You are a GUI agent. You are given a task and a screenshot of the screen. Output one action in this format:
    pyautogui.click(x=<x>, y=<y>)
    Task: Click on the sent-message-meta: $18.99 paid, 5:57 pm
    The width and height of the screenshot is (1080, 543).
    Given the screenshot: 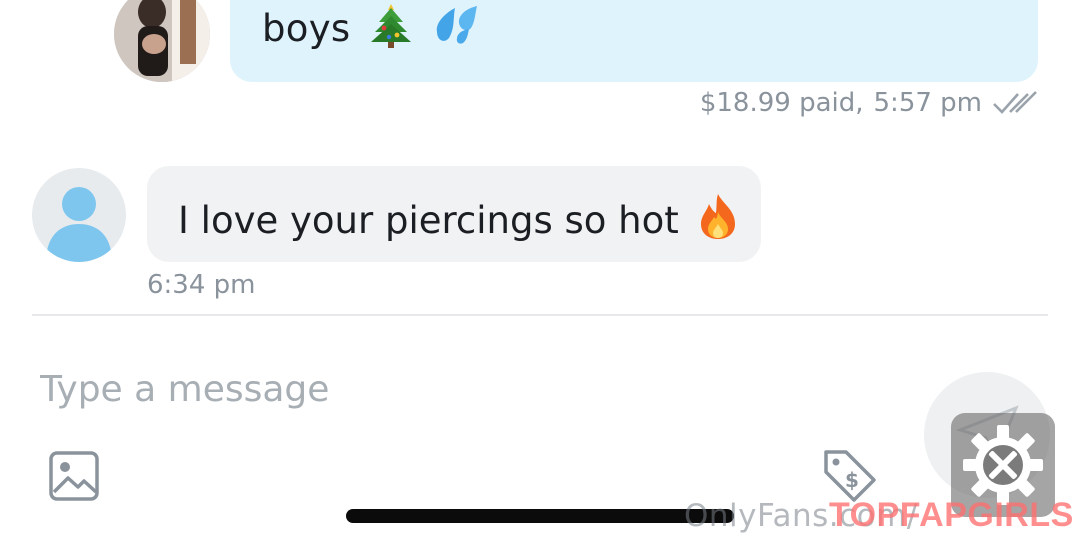 What is the action you would take?
    pyautogui.click(x=869, y=103)
    